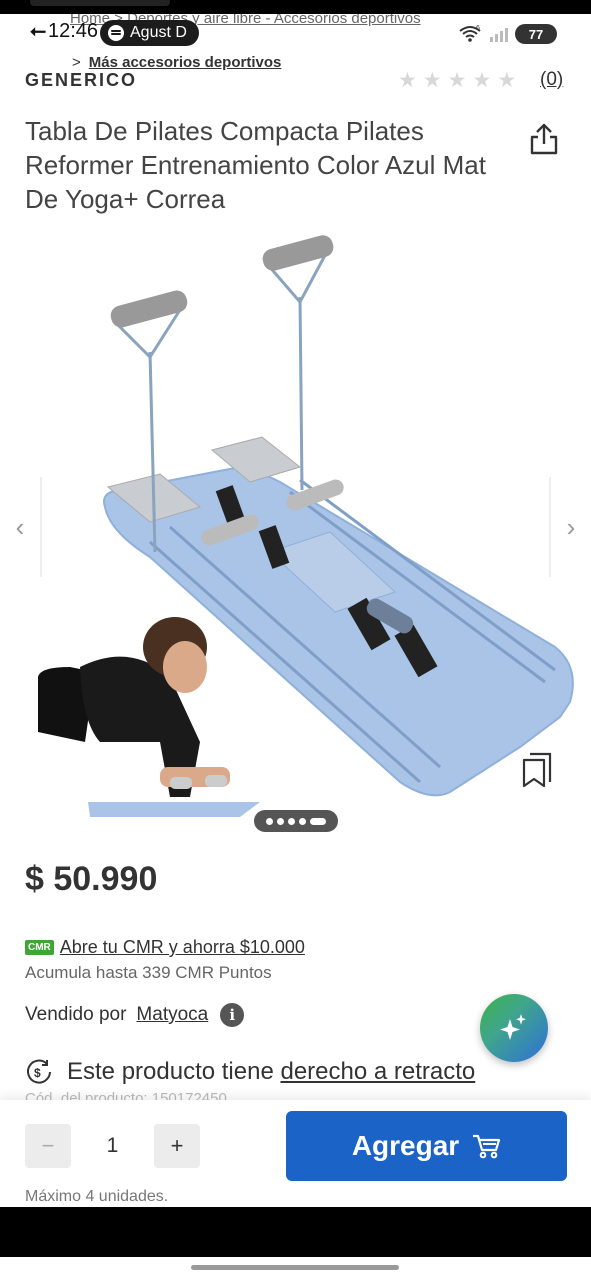  I want to click on chevron-left-icon: ‹, so click(20, 526).